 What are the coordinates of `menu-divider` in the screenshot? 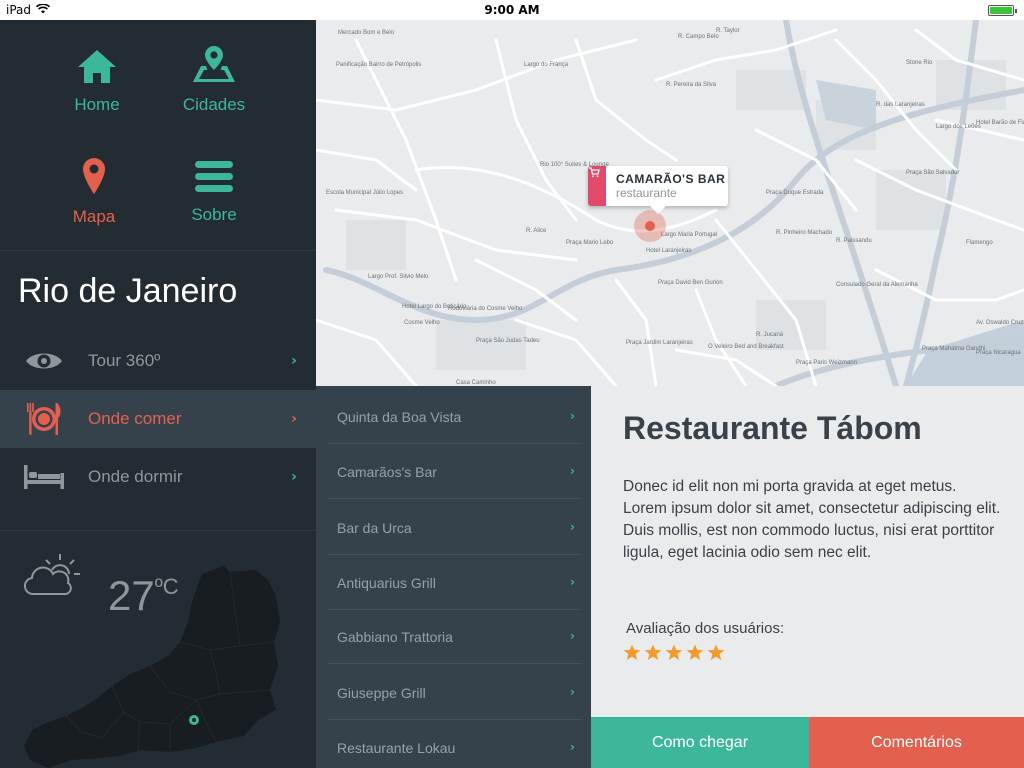 It's located at (158, 530).